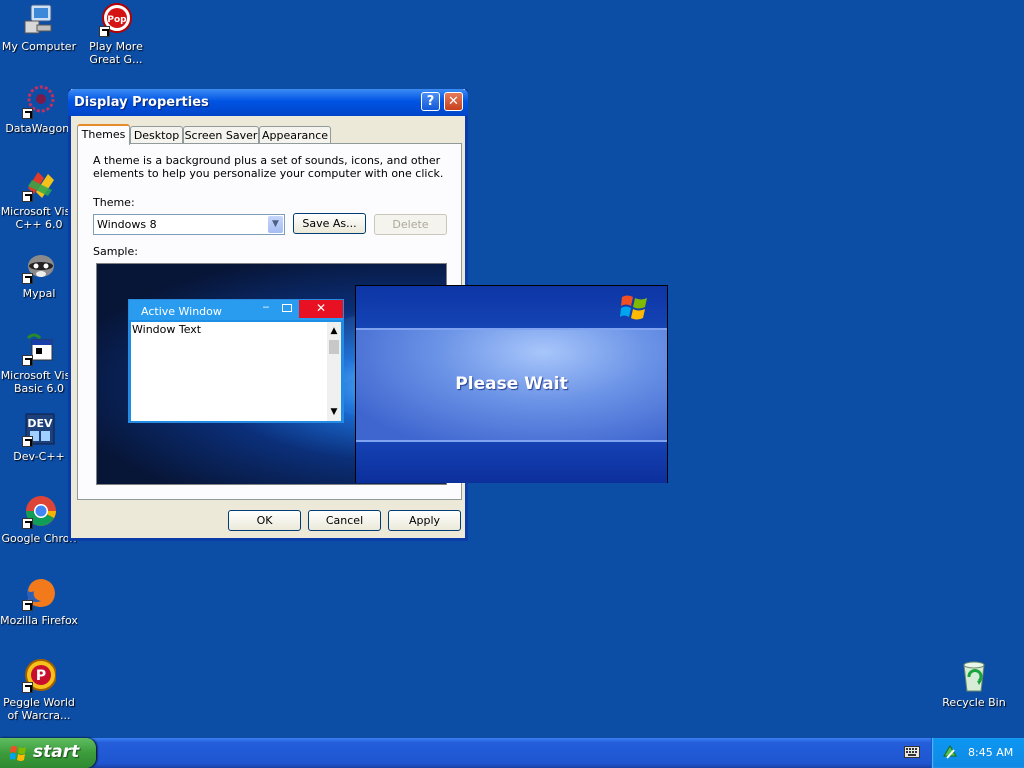  I want to click on scroll-up-icon: ▲, so click(334, 331).